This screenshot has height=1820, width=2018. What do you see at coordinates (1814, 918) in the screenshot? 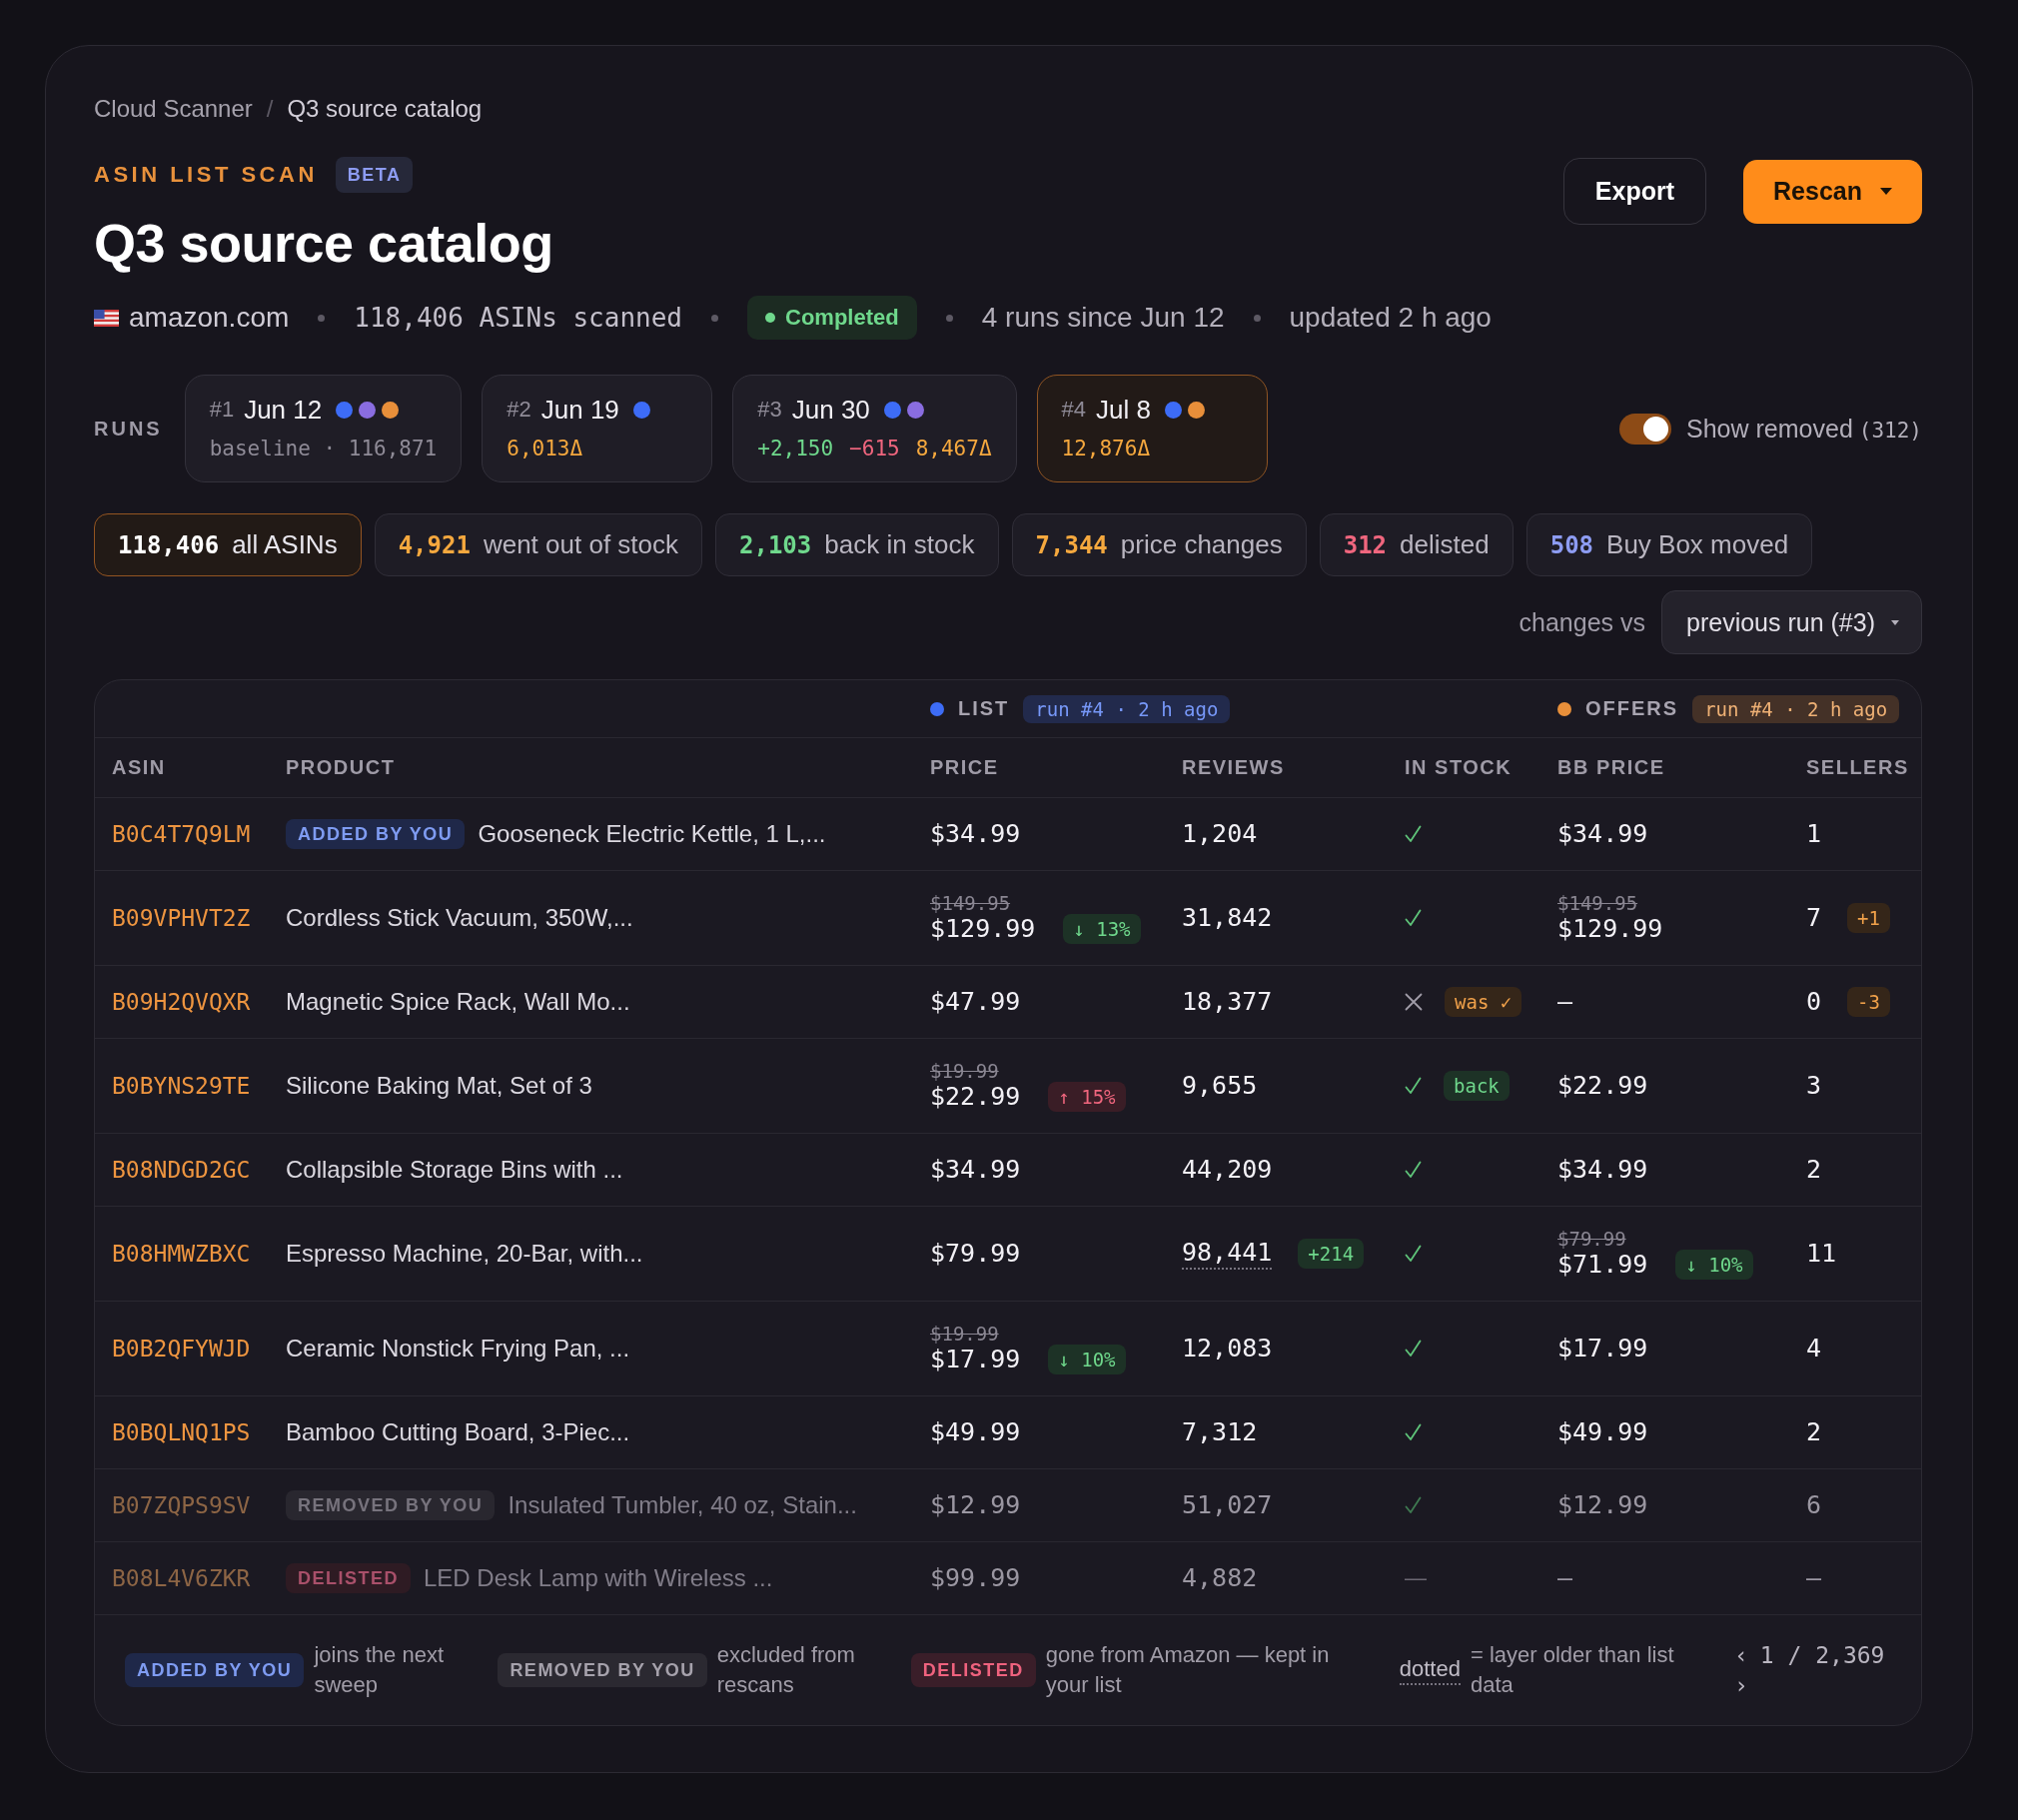
I see `seller-count: 7` at bounding box center [1814, 918].